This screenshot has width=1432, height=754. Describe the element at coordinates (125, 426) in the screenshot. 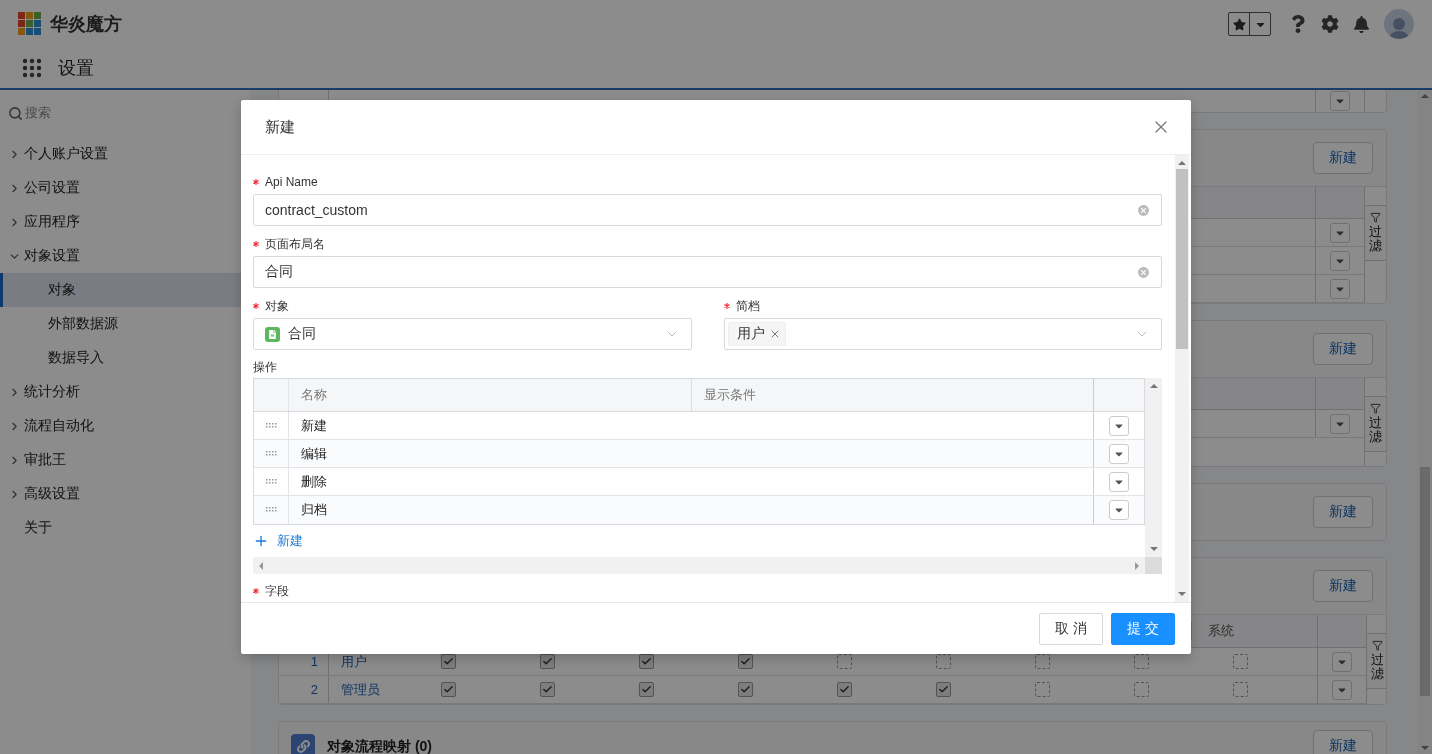

I see `sidebar-item: 流程自动化` at that location.